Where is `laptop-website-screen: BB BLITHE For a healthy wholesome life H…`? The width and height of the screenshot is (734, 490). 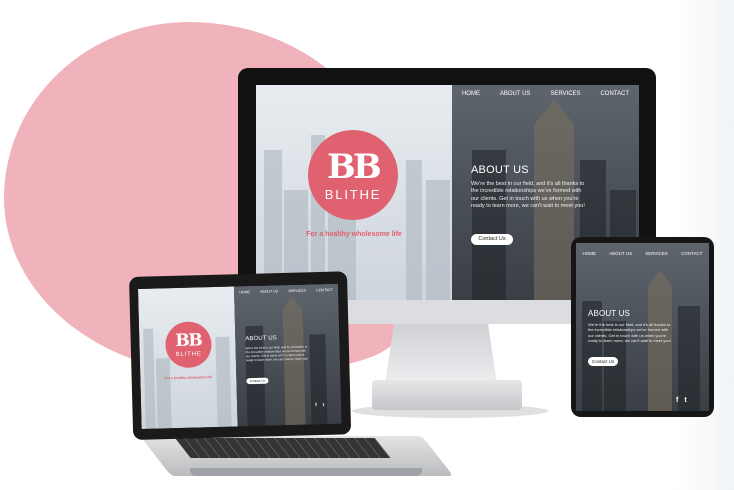 laptop-website-screen: BB BLITHE For a healthy wholesome life H… is located at coordinates (240, 356).